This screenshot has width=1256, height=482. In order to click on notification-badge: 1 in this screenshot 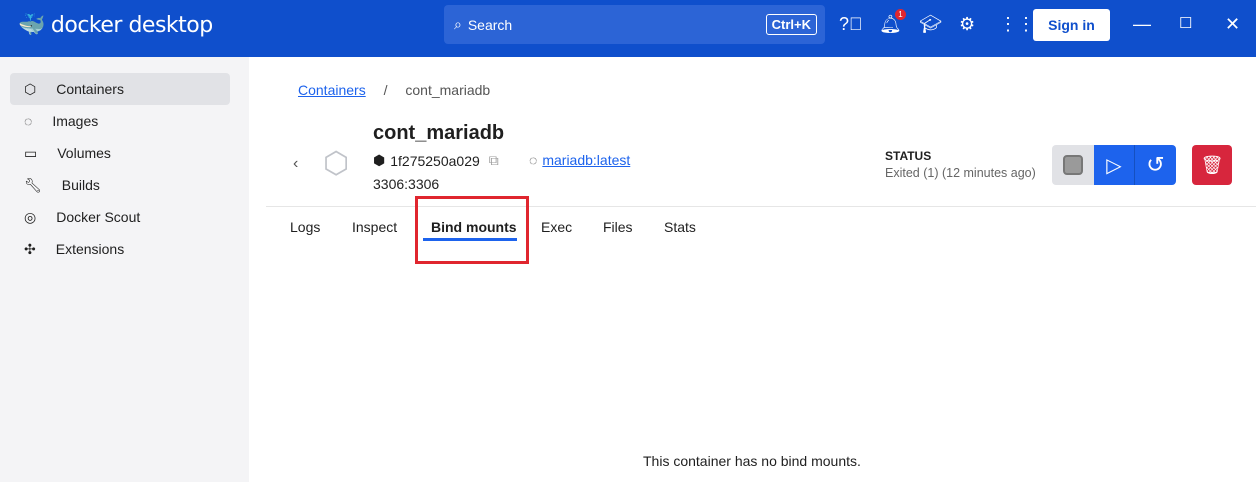, I will do `click(900, 14)`.